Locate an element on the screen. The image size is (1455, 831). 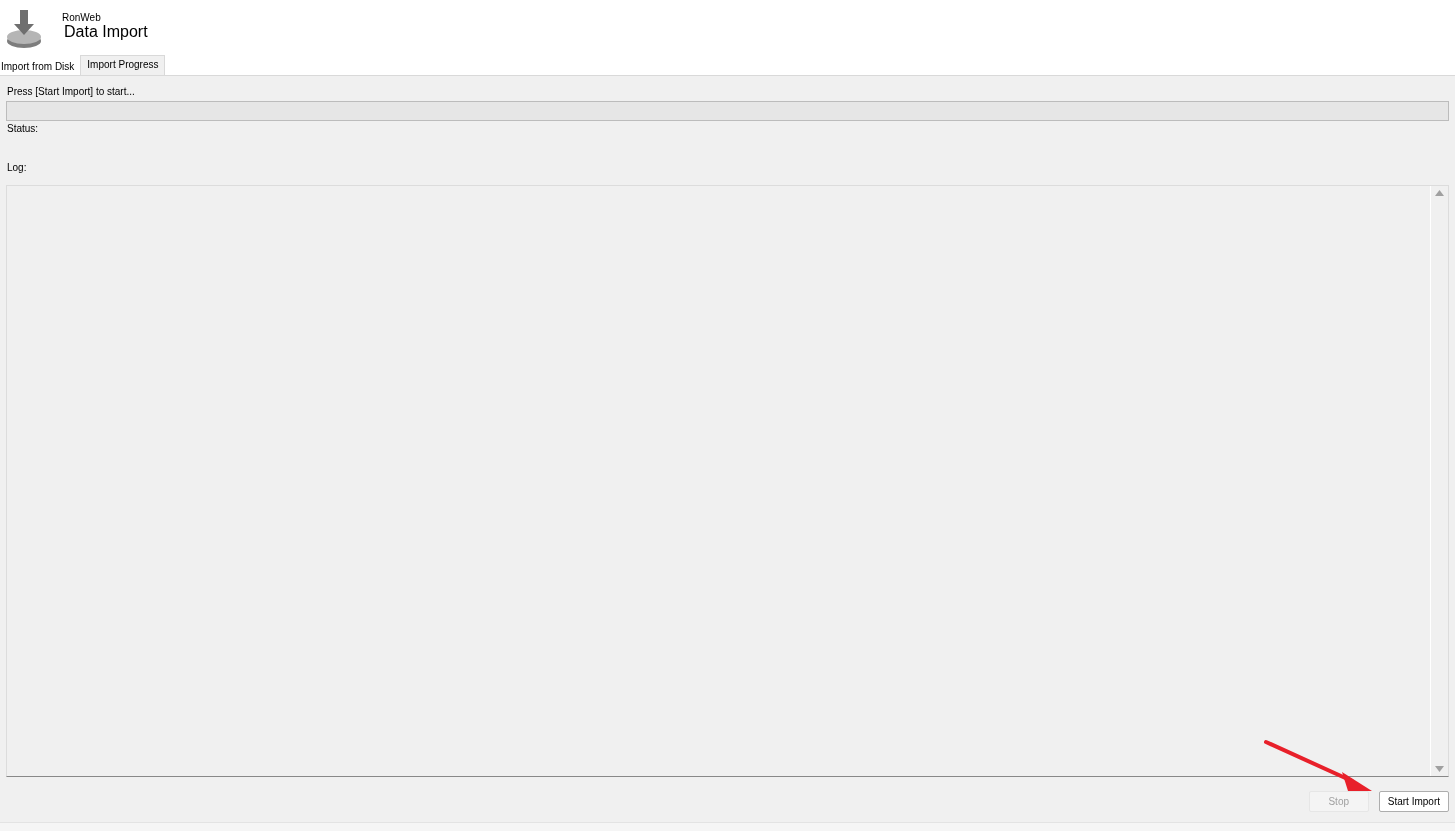
app-name: RonWeb is located at coordinates (82, 17).